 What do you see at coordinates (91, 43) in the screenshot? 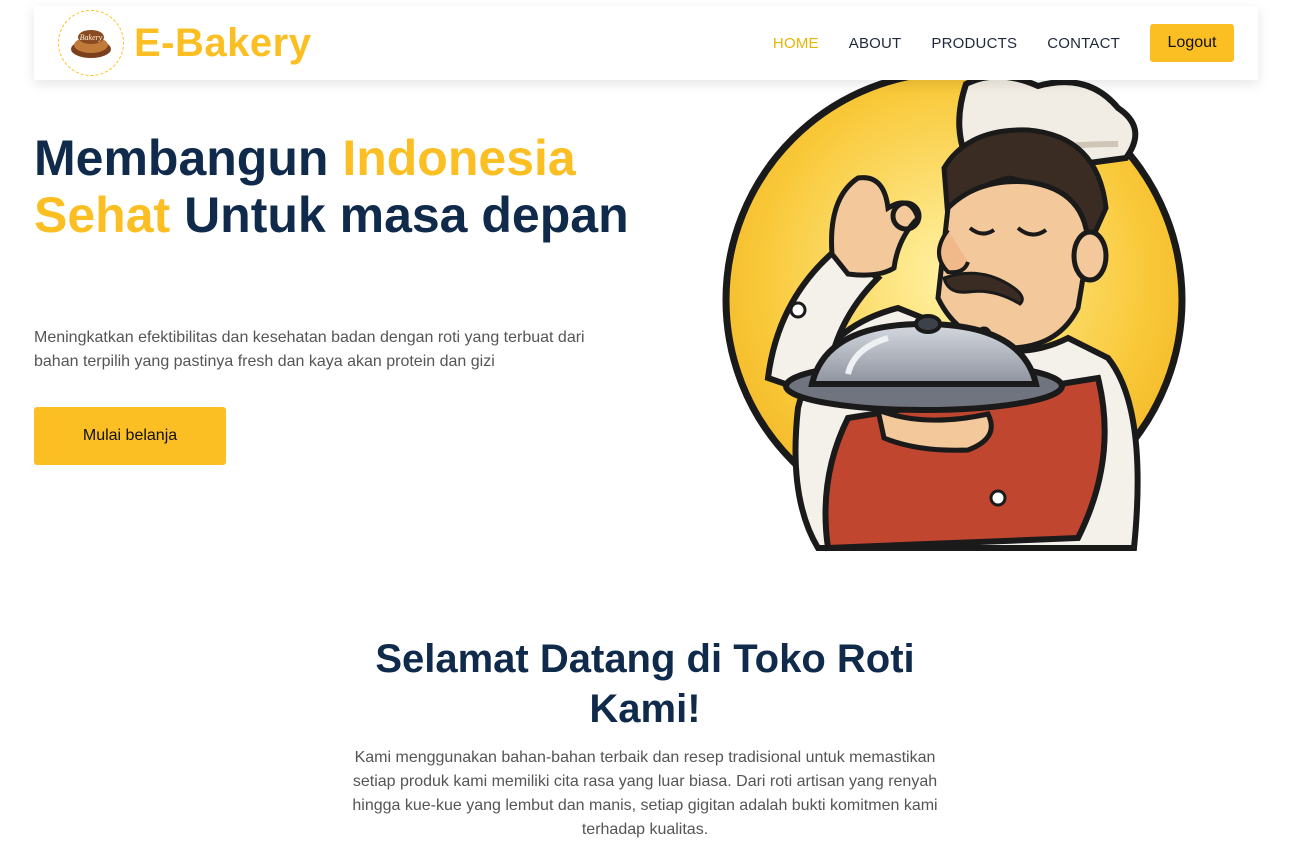
I see `bakery-logo-icon: Bakery` at bounding box center [91, 43].